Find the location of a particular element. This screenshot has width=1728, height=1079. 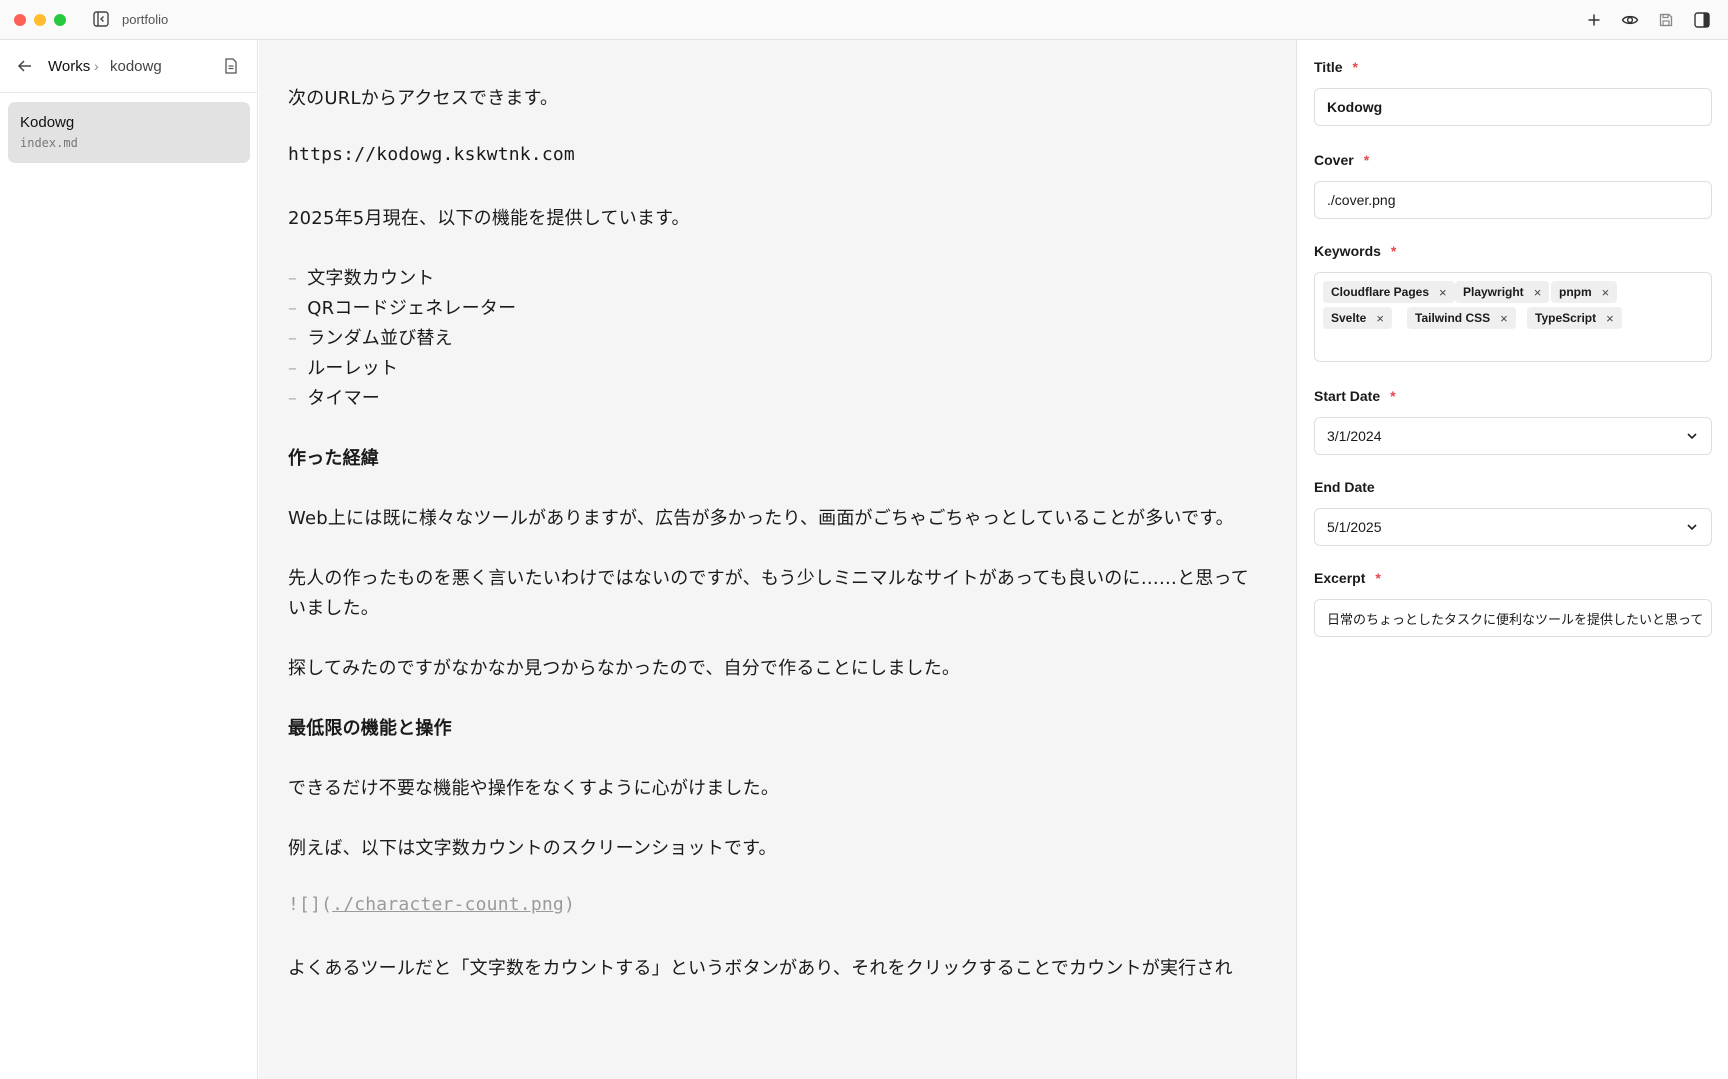

eye-icon is located at coordinates (1630, 20).